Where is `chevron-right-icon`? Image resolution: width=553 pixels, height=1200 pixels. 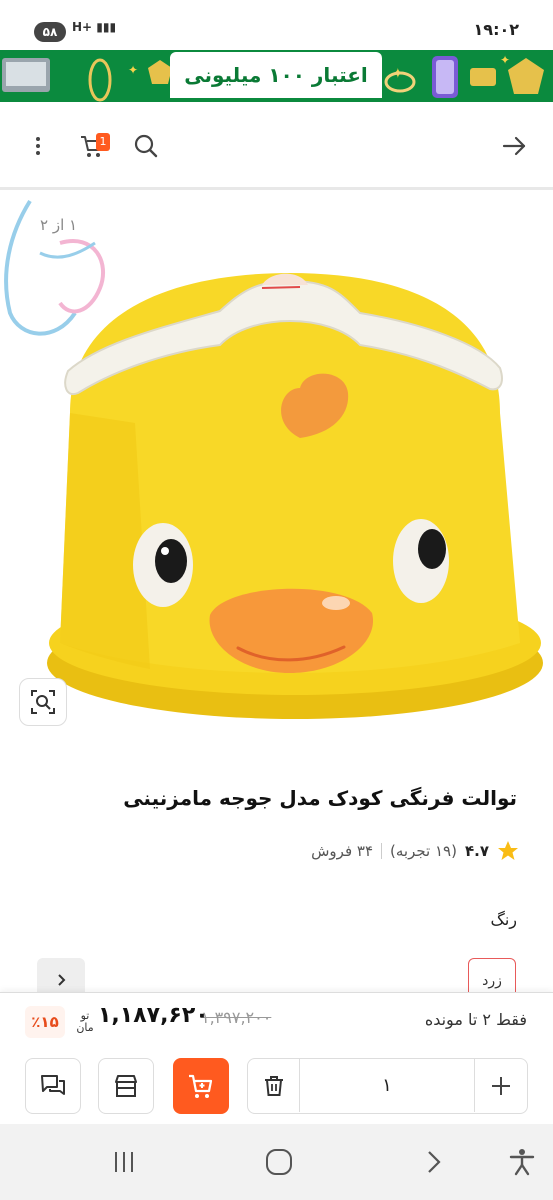 chevron-right-icon is located at coordinates (434, 1162).